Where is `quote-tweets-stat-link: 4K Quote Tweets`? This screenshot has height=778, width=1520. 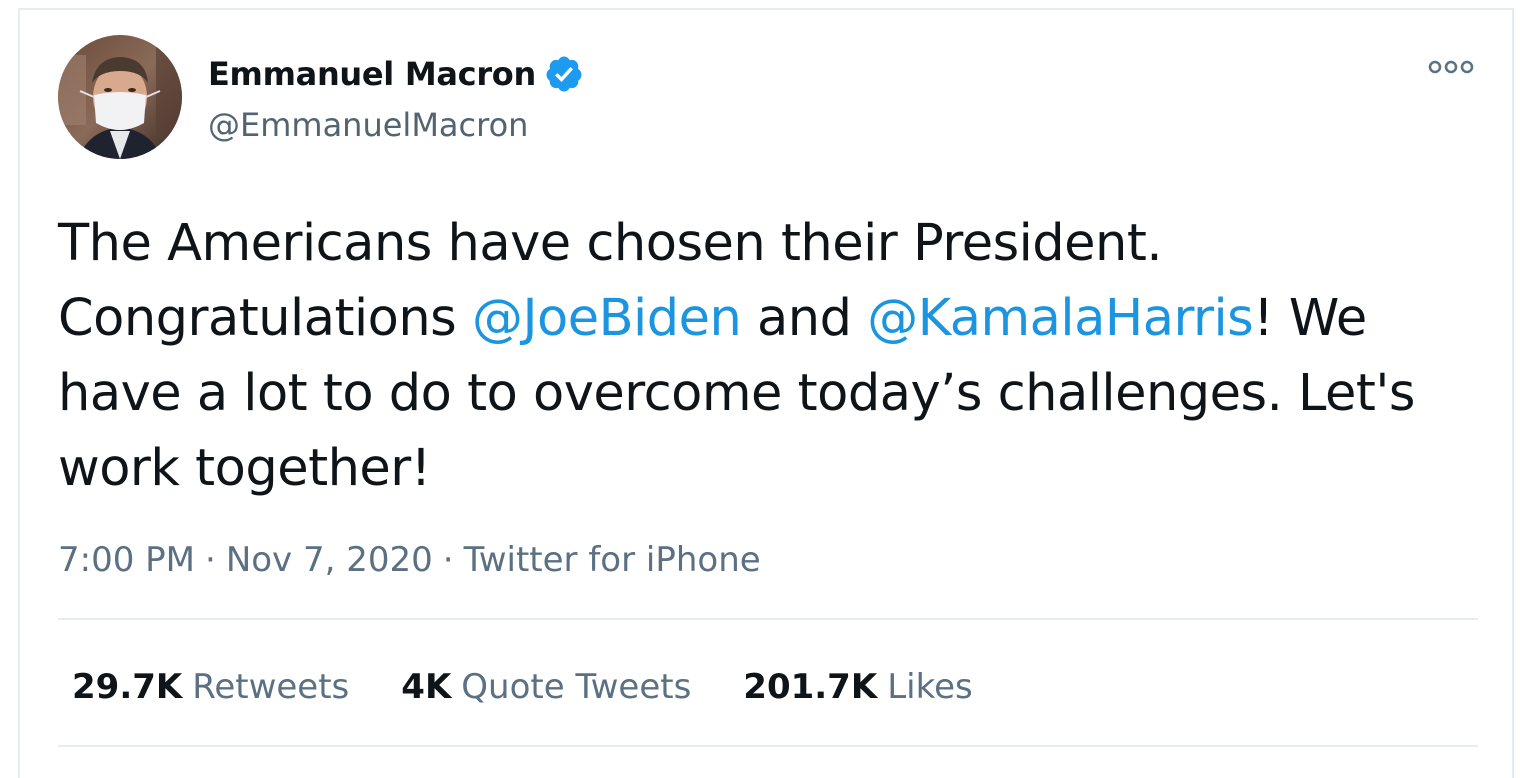
quote-tweets-stat-link: 4K Quote Tweets is located at coordinates (546, 687).